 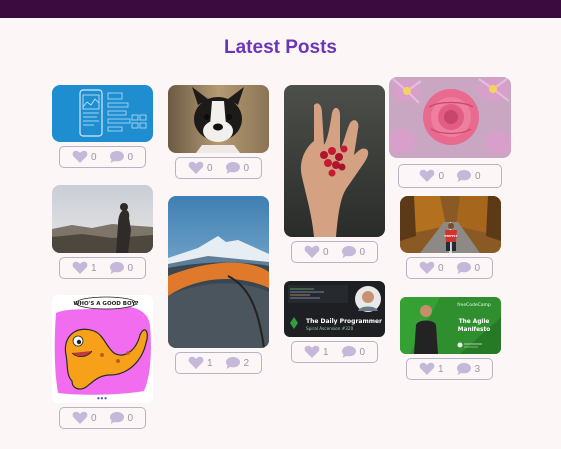 What do you see at coordinates (330, 328) in the screenshot?
I see `programmer-subtitle: Spiral Ascension #320` at bounding box center [330, 328].